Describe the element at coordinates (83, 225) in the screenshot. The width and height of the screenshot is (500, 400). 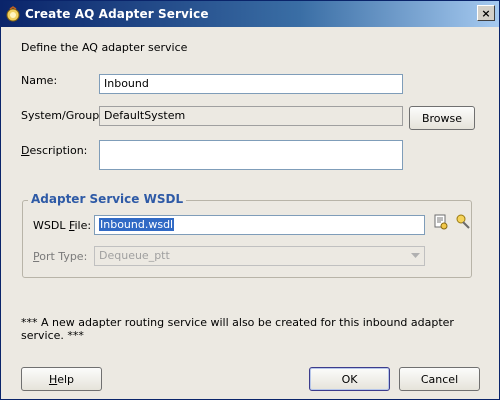
I see `wsdl-file-label-rest: ile:` at that location.